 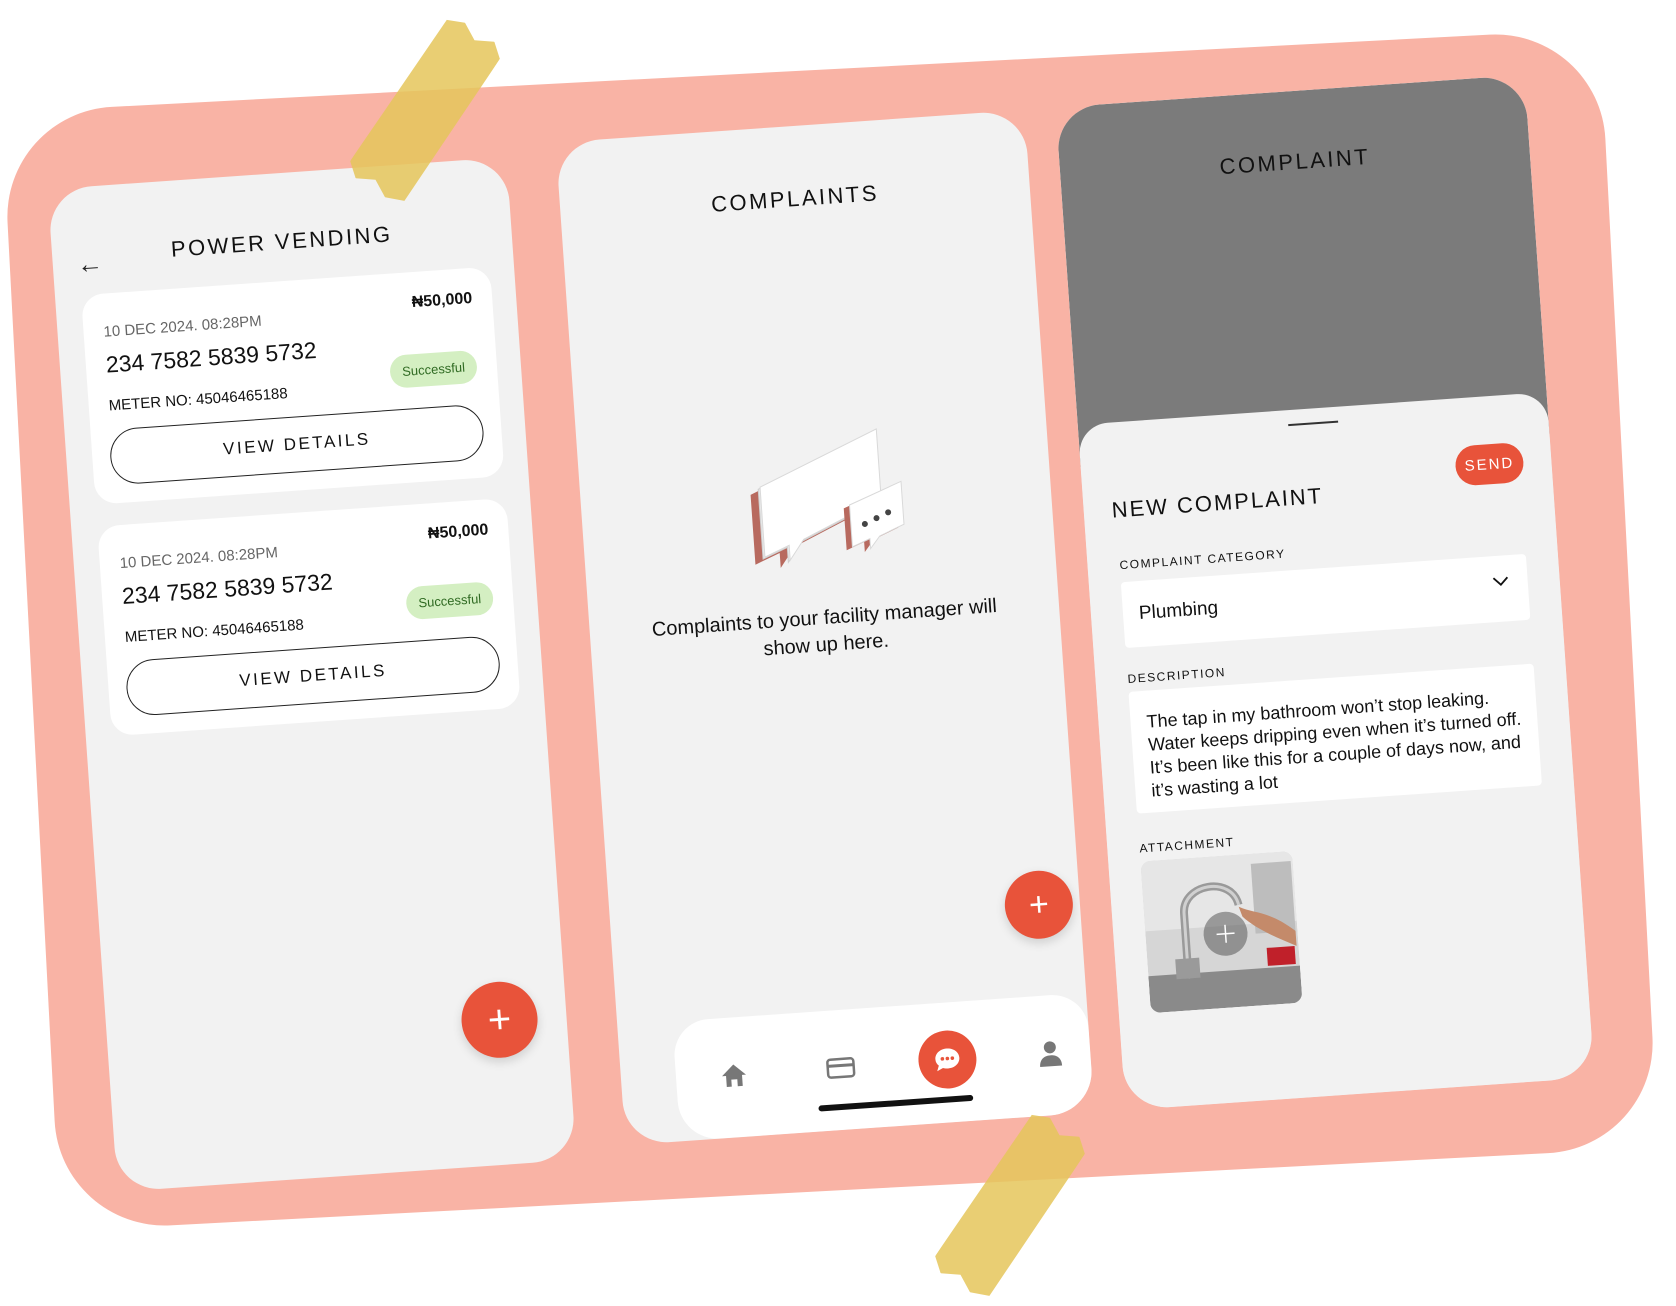 What do you see at coordinates (827, 498) in the screenshot?
I see `speech-bubbles-illustration` at bounding box center [827, 498].